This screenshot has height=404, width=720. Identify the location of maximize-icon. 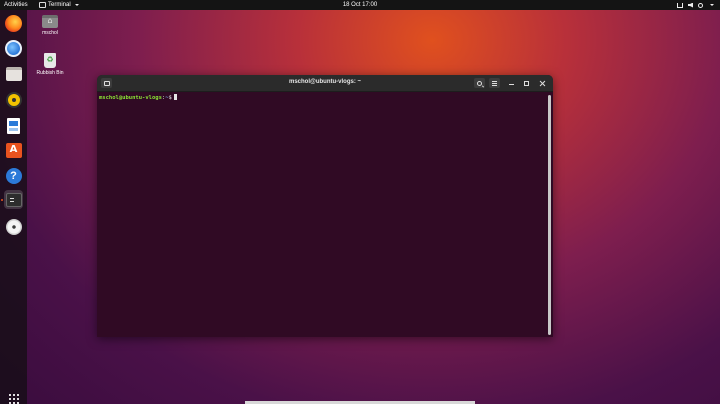
(526, 83).